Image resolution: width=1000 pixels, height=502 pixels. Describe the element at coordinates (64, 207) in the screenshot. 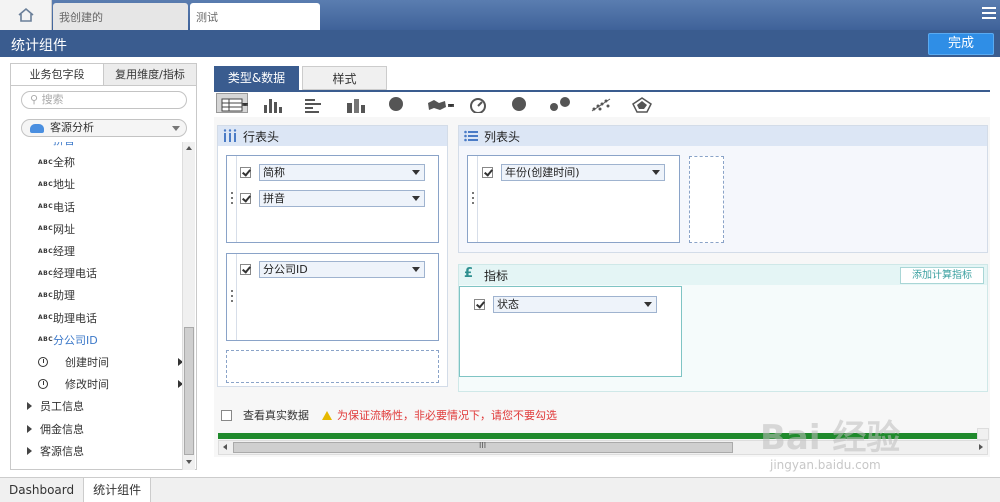

I see `field-label: 电话` at that location.